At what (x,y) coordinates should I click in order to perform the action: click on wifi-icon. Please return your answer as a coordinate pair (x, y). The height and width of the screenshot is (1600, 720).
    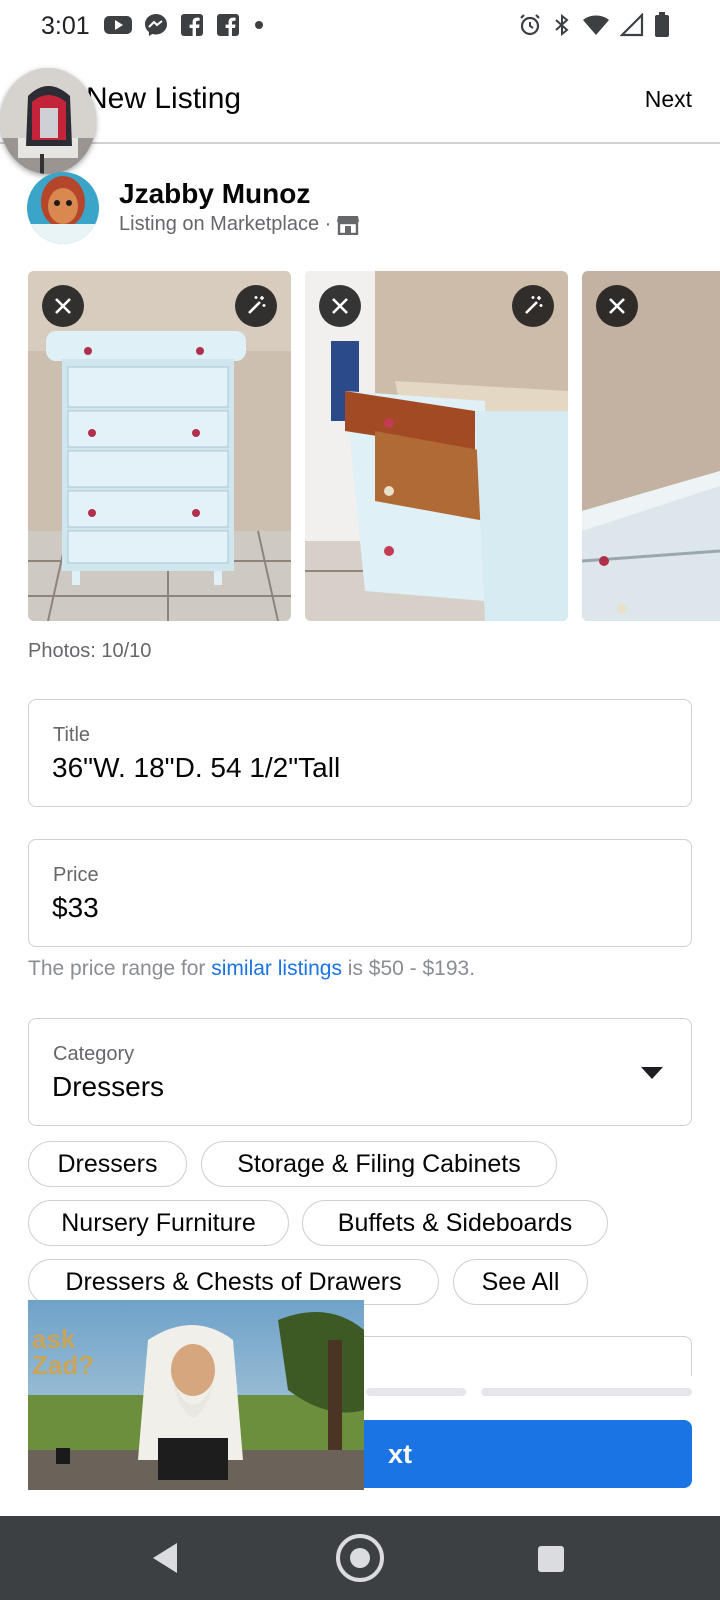
    Looking at the image, I should click on (596, 25).